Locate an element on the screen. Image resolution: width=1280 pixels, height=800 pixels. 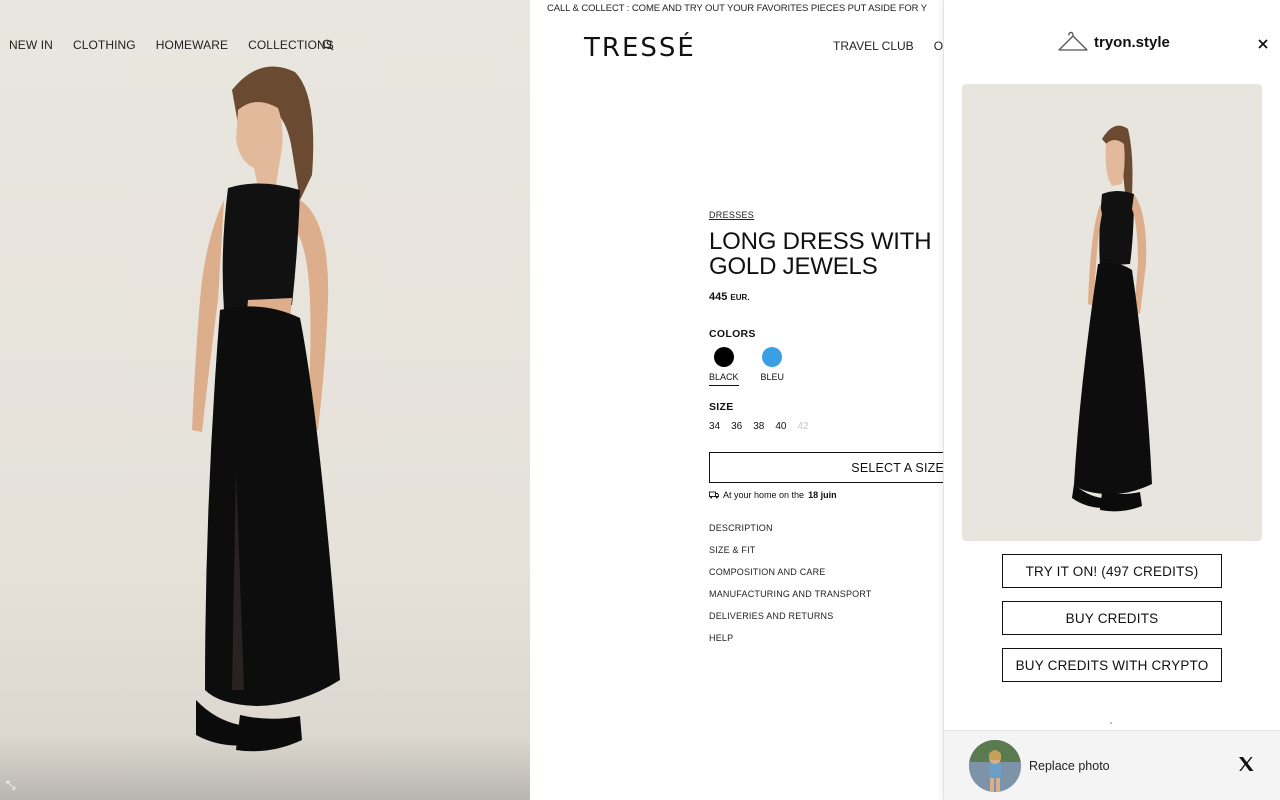
tryon-header: tryon.style is located at coordinates (1113, 42).